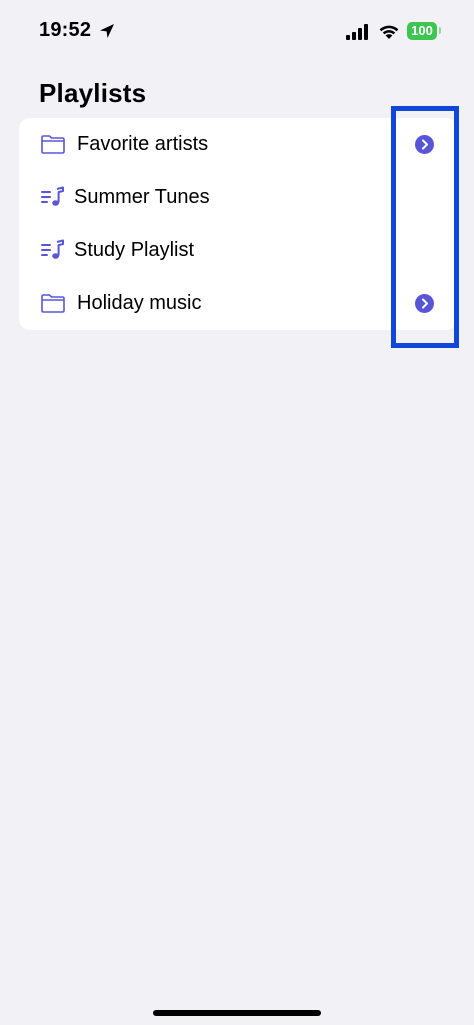 The width and height of the screenshot is (474, 1025). Describe the element at coordinates (440, 30) in the screenshot. I see `battery-nub` at that location.